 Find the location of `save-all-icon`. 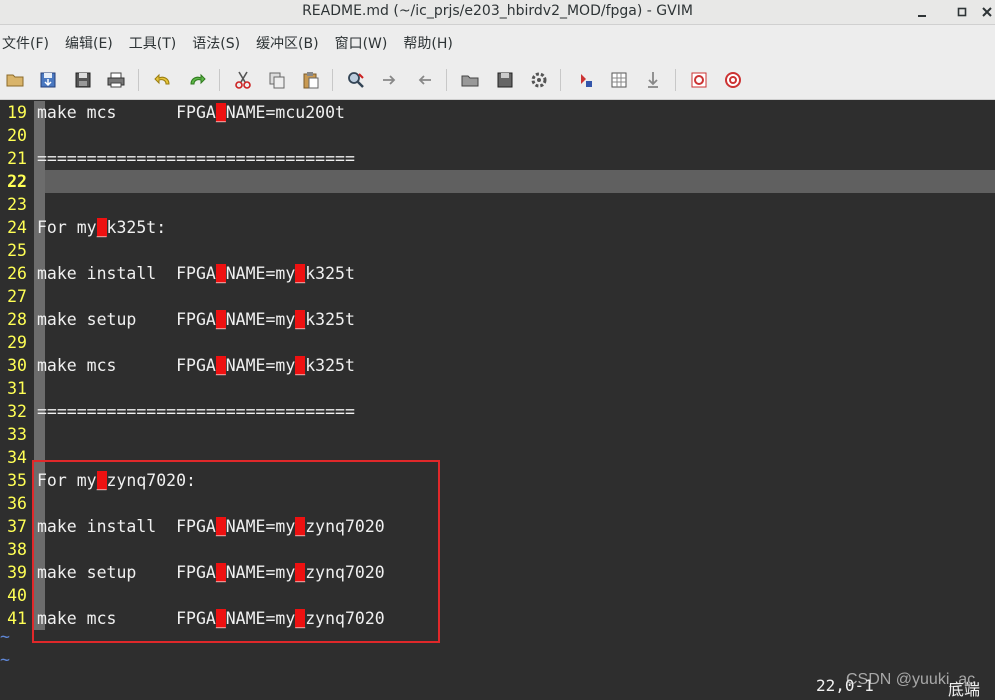

save-all-icon is located at coordinates (83, 80).